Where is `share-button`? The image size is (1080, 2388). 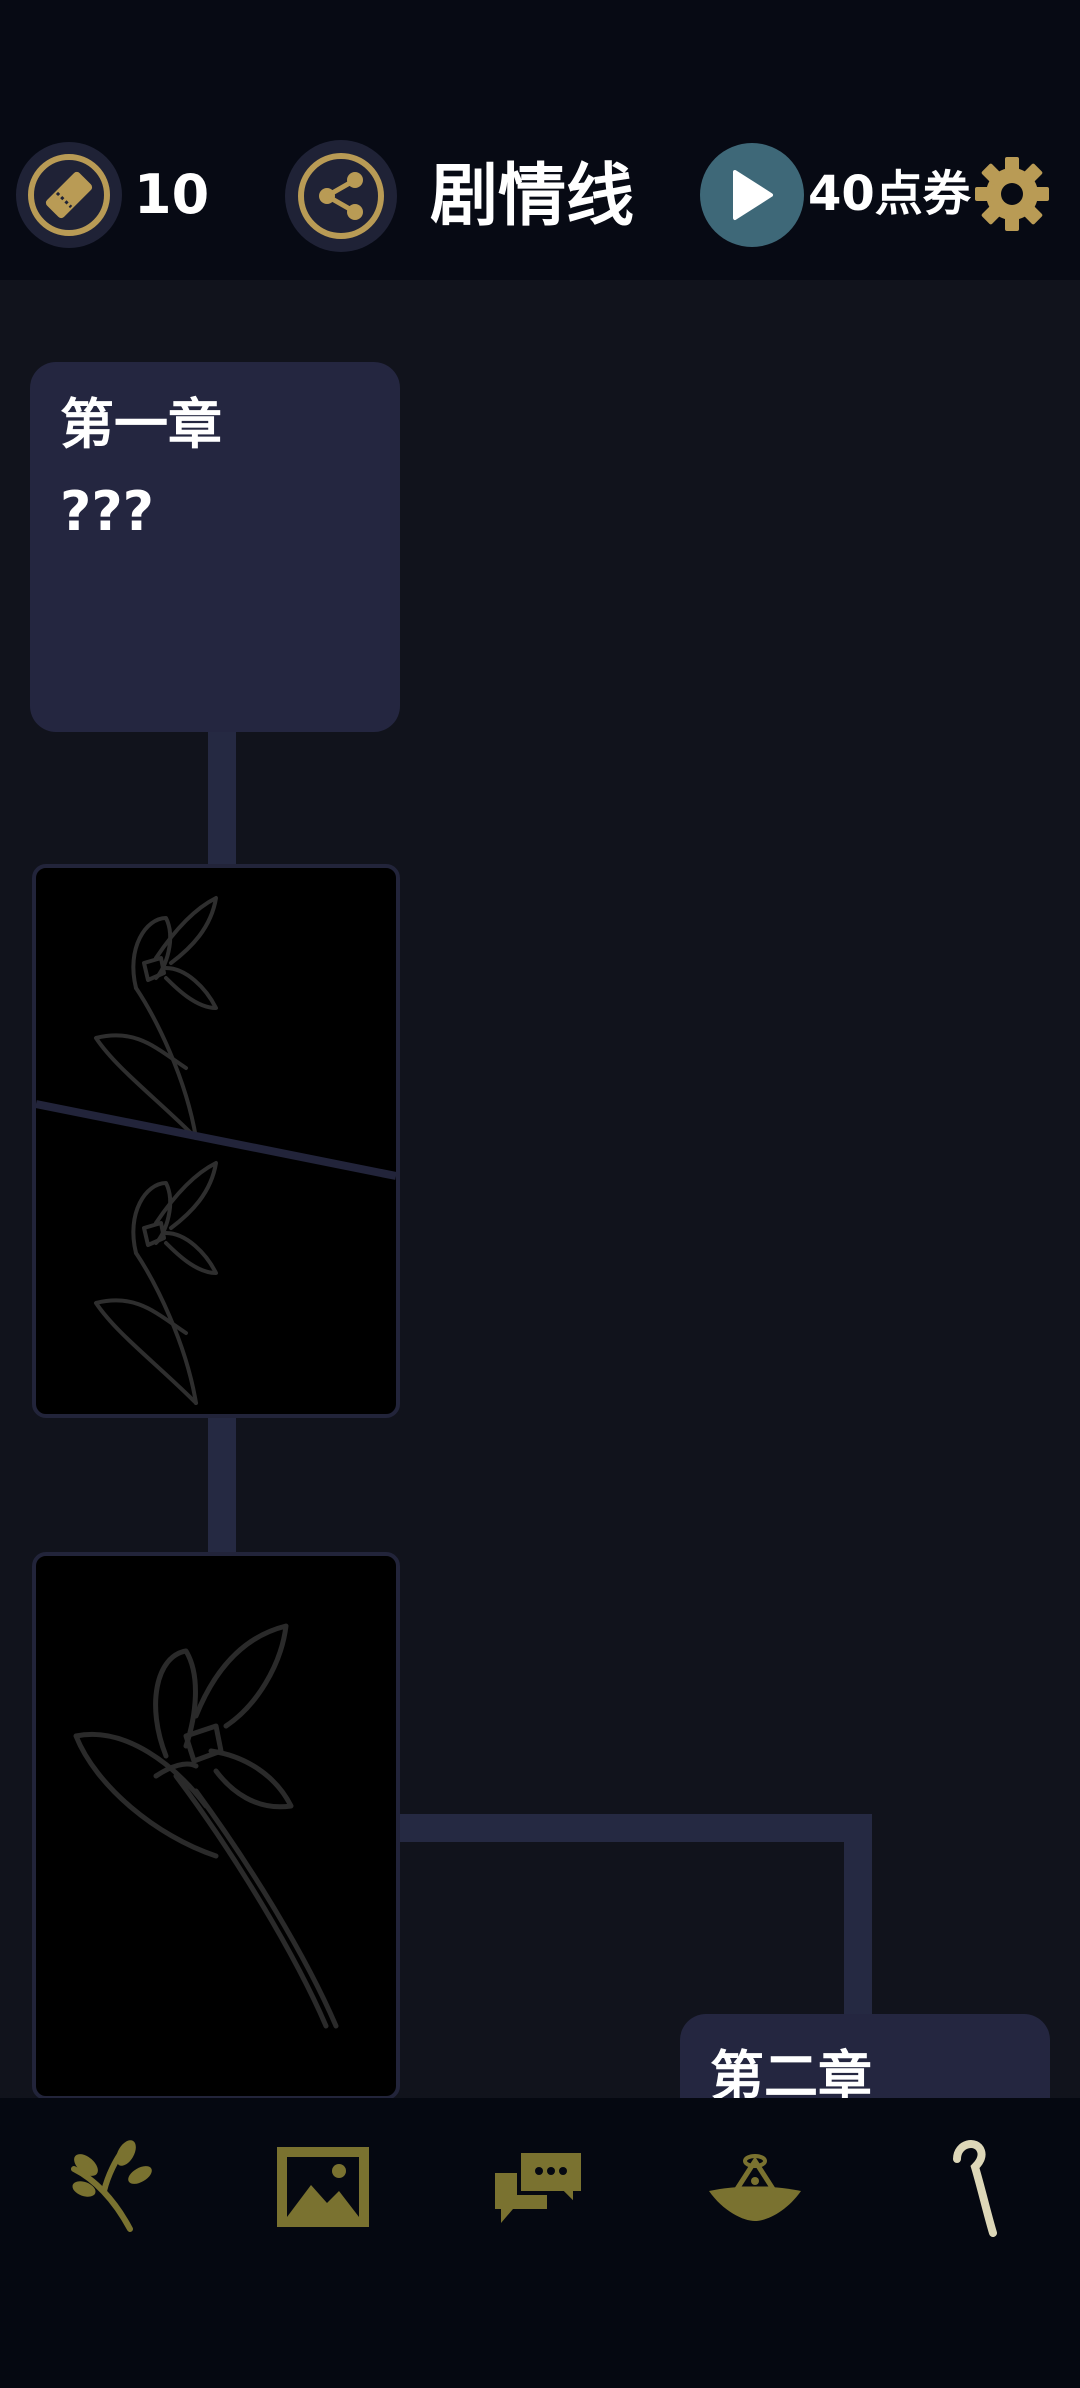
share-button is located at coordinates (341, 196).